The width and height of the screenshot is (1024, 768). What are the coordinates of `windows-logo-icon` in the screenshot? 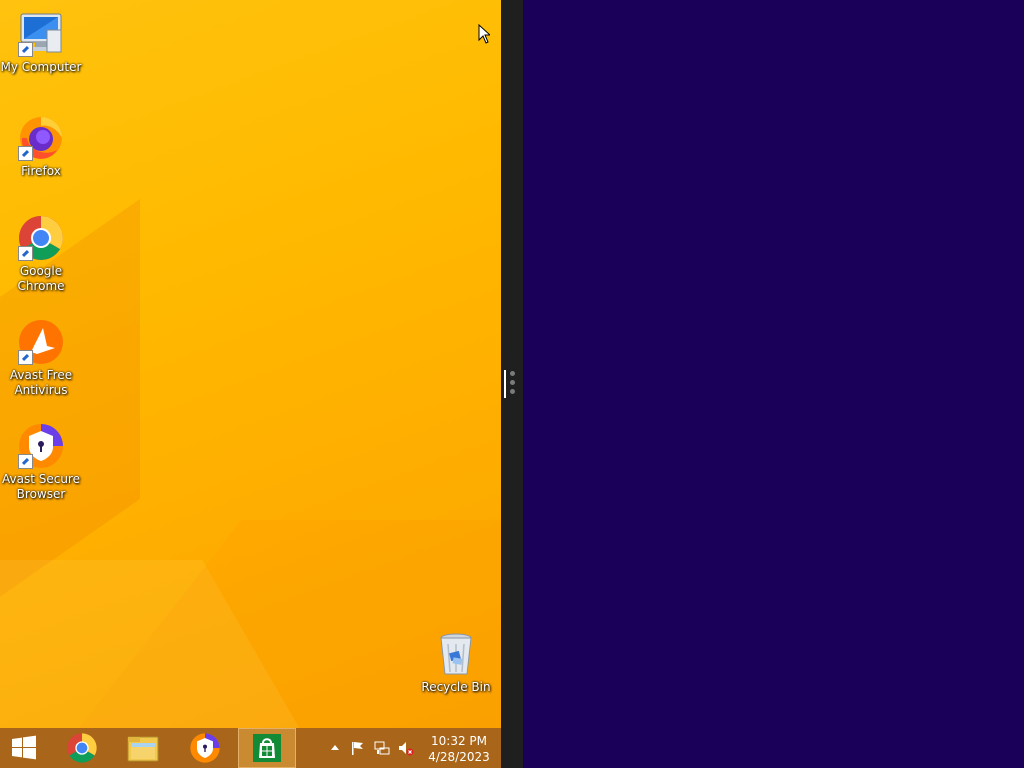 It's located at (24, 747).